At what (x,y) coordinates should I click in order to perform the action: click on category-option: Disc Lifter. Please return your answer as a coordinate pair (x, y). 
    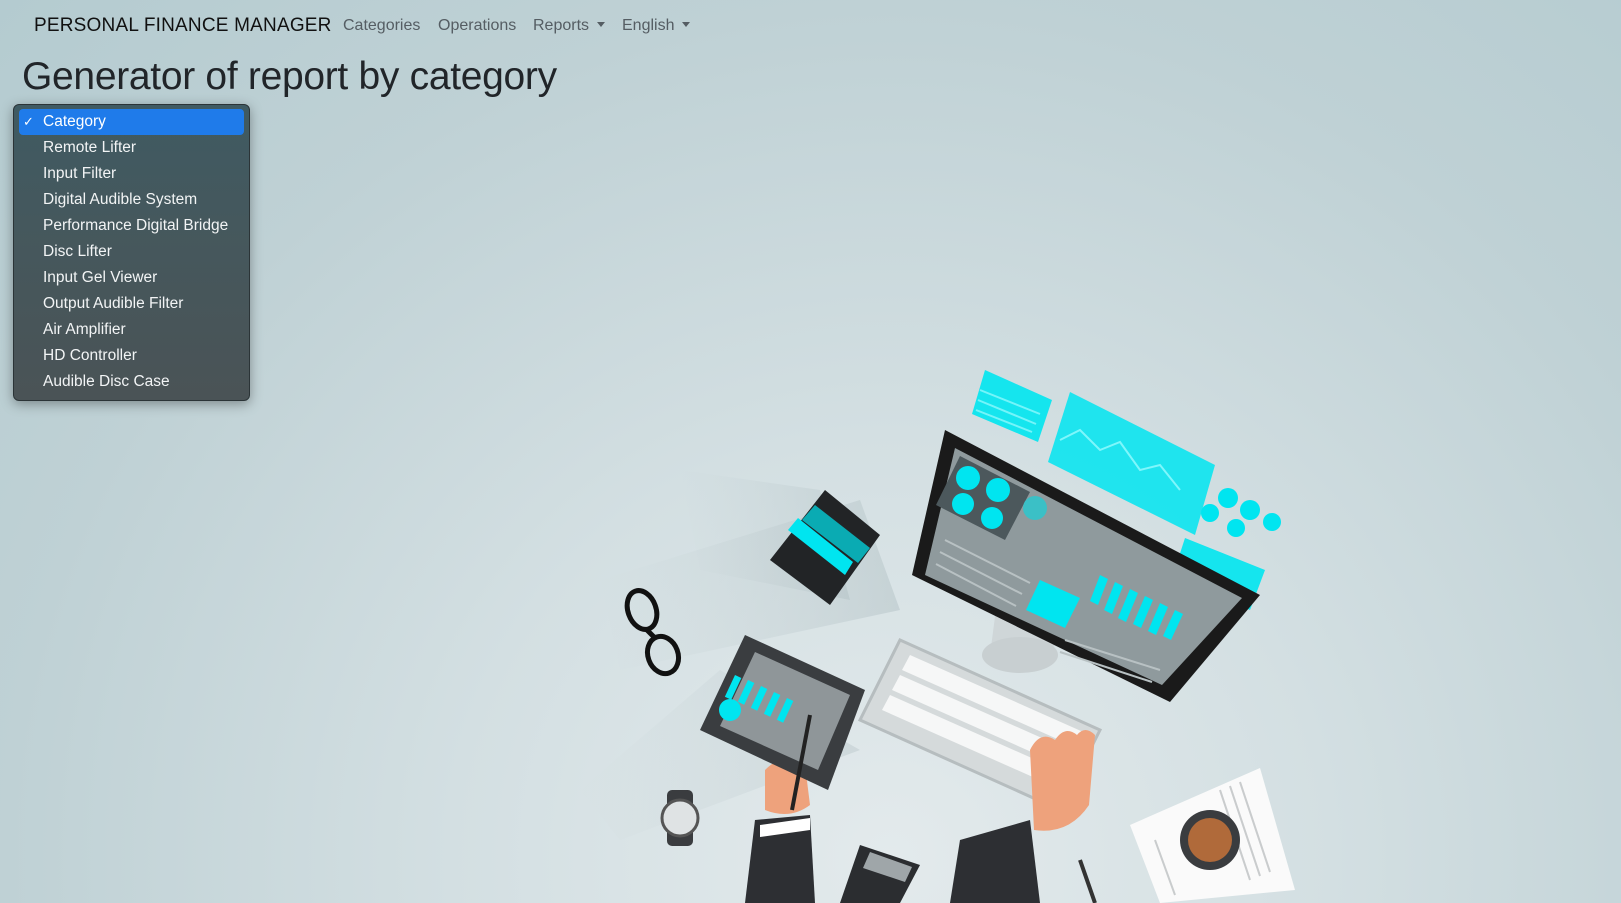
    Looking at the image, I should click on (131, 252).